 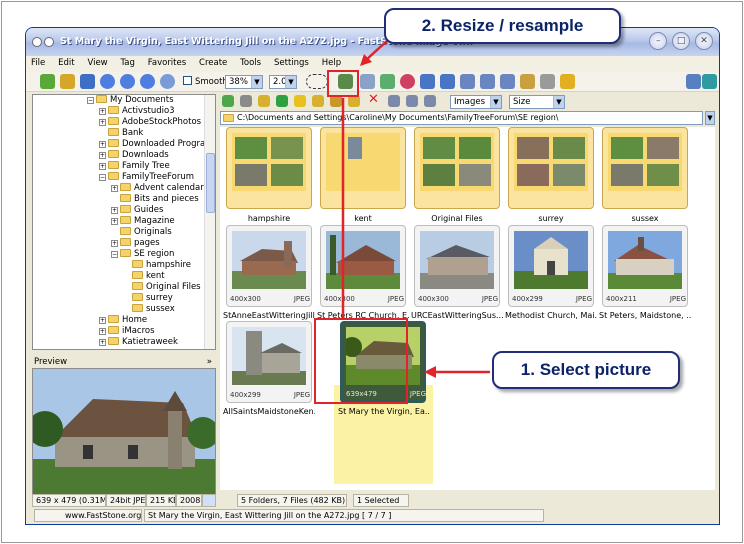 I want to click on select-arrowhead, so click(x=430, y=372).